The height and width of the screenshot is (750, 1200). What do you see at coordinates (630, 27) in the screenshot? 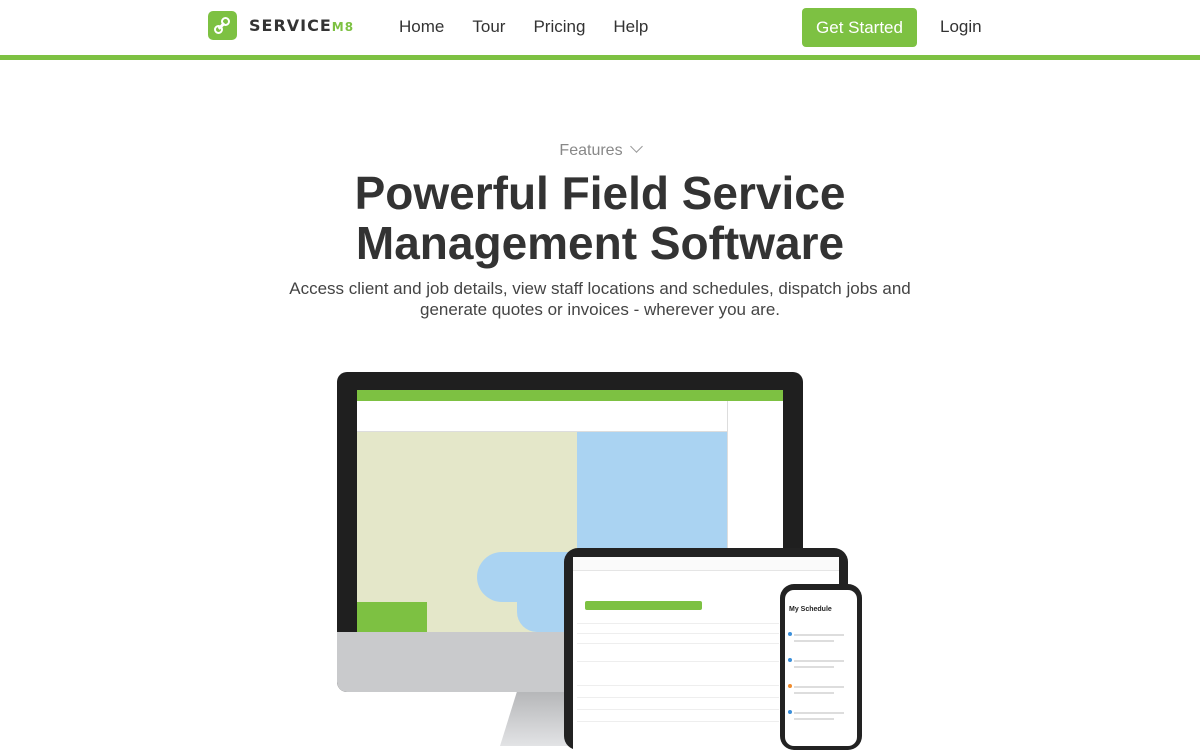
I see `nav-help-link: Help` at bounding box center [630, 27].